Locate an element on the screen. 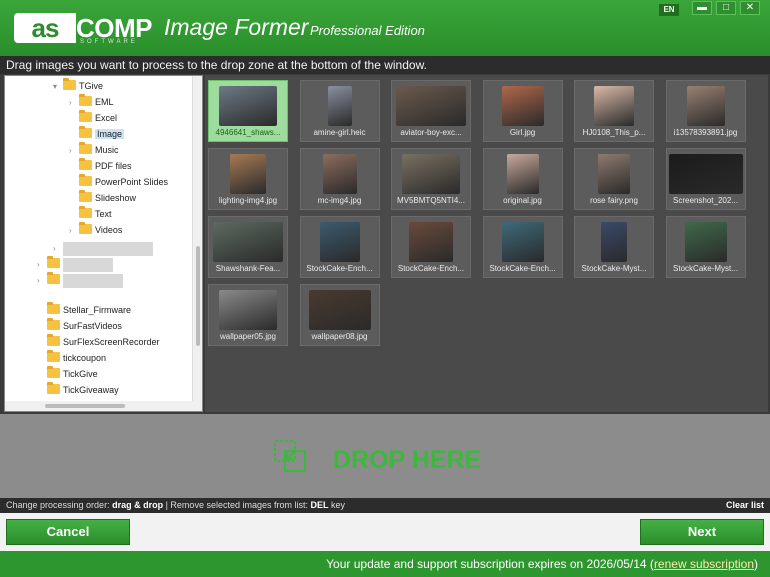  tree-item-text: Text is located at coordinates (90, 214).